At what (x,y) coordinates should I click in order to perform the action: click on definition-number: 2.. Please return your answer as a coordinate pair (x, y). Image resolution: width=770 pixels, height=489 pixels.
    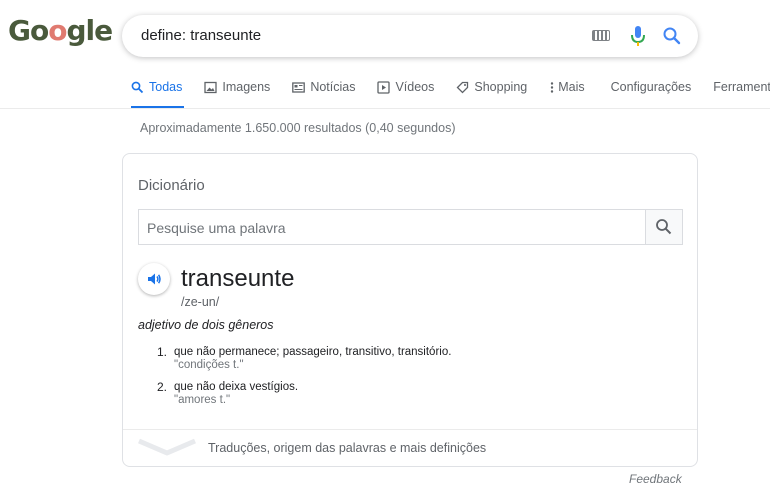
    Looking at the image, I should click on (161, 387).